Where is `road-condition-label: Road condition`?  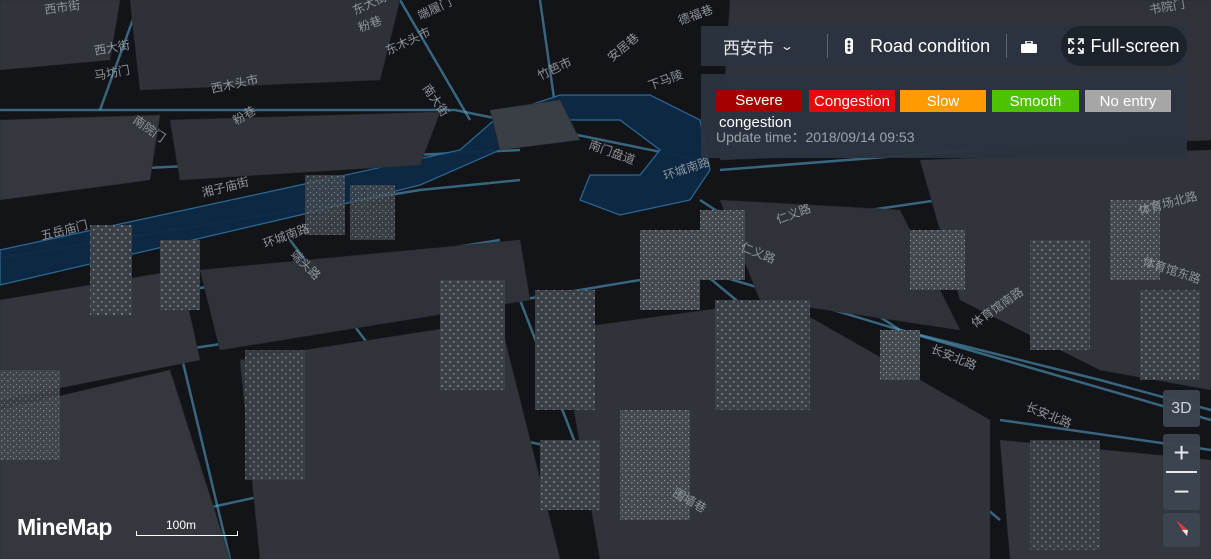 road-condition-label: Road condition is located at coordinates (930, 45).